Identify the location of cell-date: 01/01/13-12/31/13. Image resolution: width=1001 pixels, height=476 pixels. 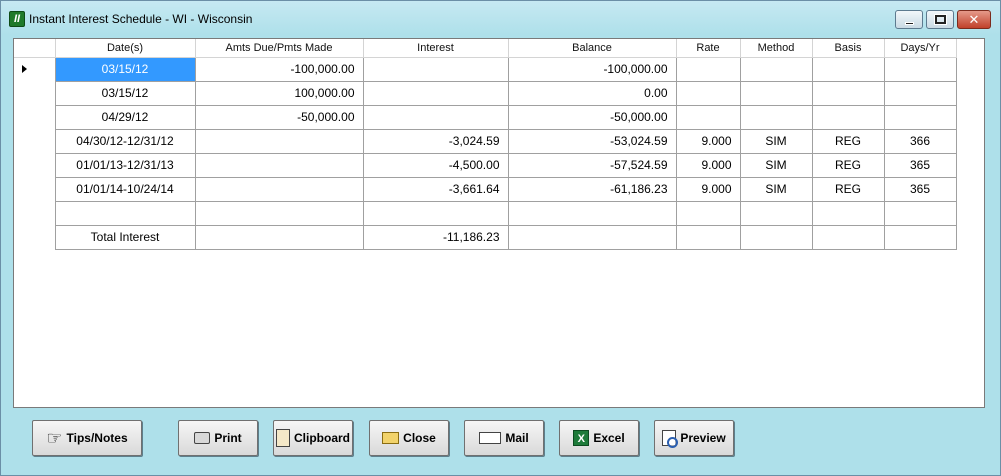
(125, 165).